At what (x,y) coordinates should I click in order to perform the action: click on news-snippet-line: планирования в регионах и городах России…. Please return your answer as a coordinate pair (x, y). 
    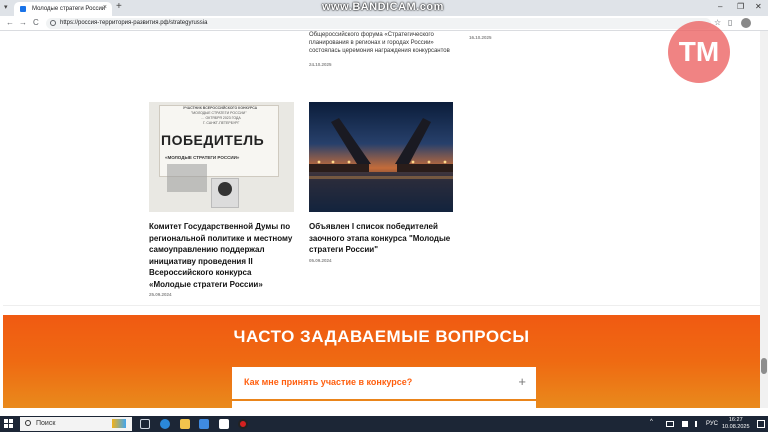
    Looking at the image, I should click on (371, 43).